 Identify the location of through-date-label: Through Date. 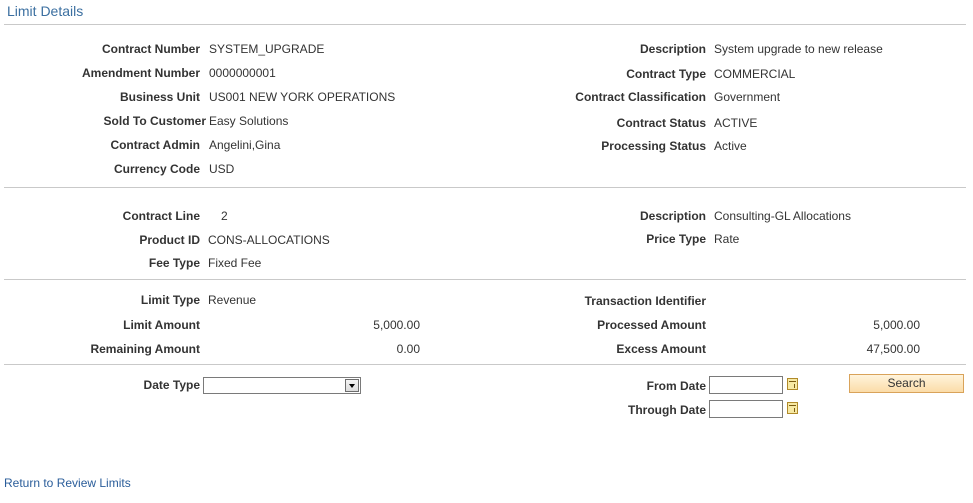
(667, 410).